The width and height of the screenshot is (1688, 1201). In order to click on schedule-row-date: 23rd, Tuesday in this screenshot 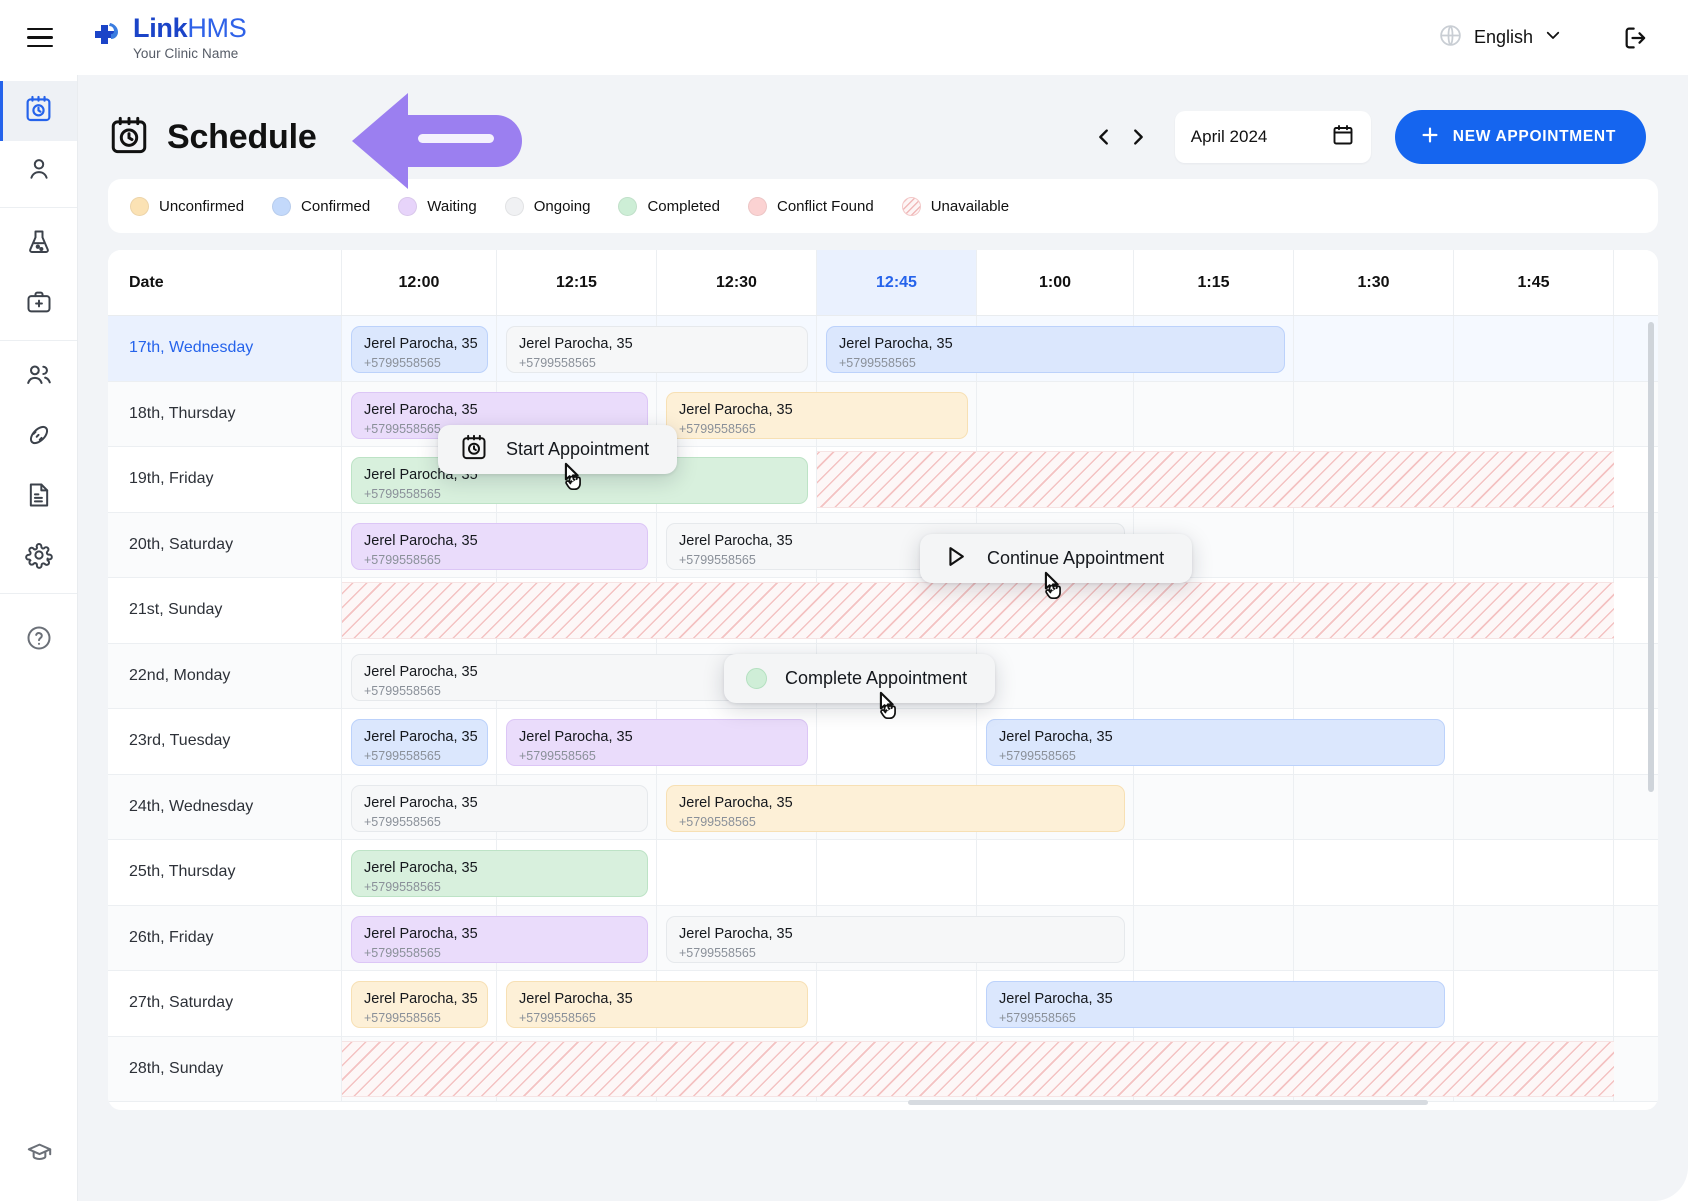, I will do `click(225, 741)`.